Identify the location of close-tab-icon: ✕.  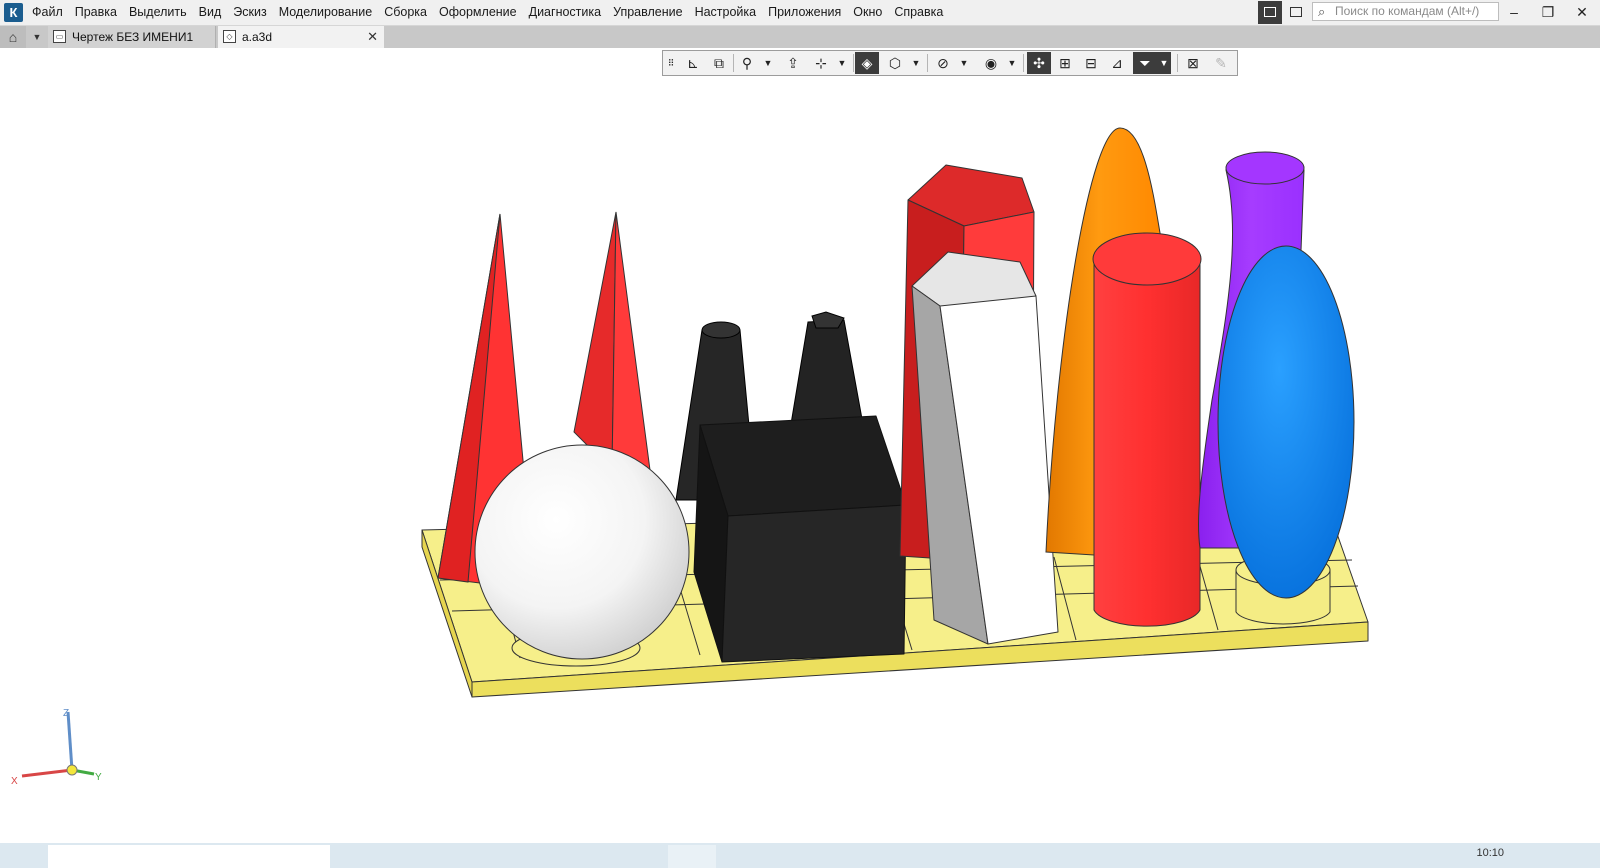
(372, 37).